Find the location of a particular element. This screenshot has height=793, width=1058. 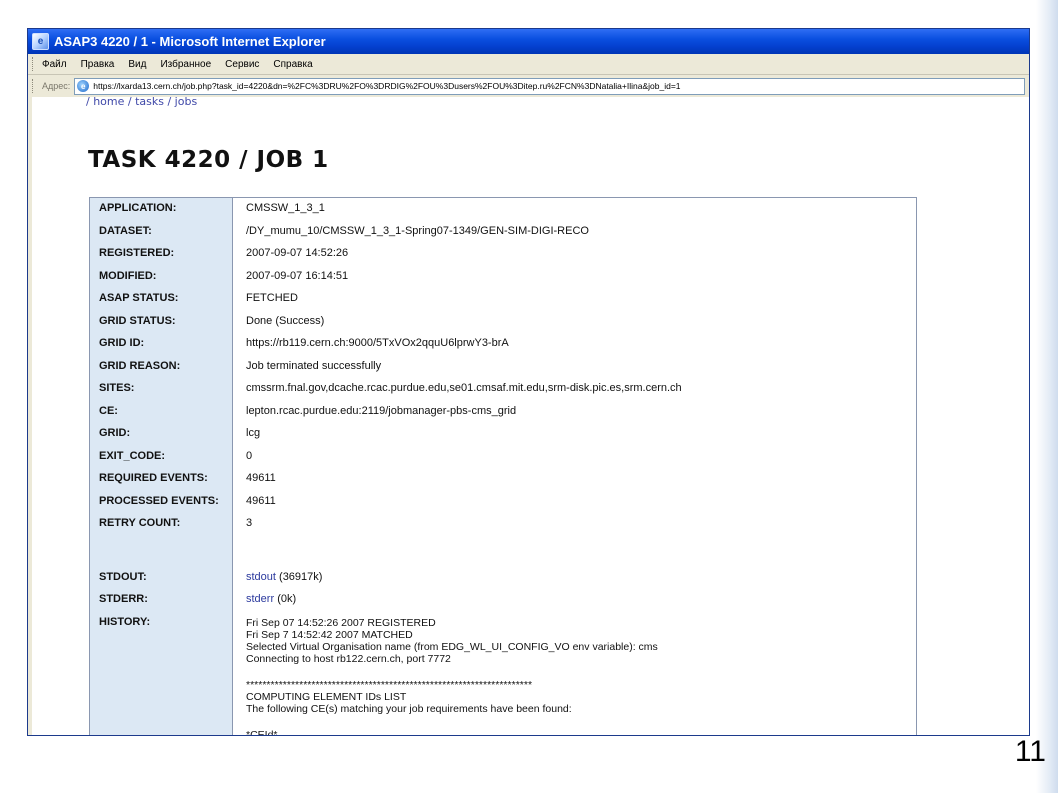

field-row: PROCESSED EVENTS: 49611 is located at coordinates (503, 506).